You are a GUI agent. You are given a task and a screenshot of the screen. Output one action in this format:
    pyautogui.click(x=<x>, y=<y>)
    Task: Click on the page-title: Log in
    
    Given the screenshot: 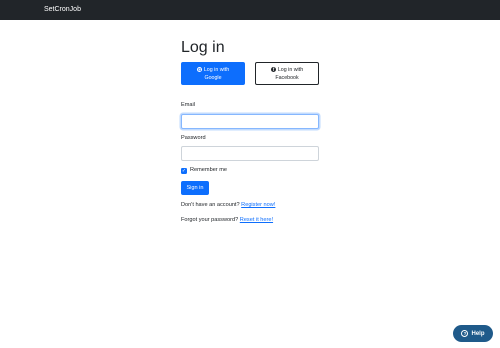 What is the action you would take?
    pyautogui.click(x=203, y=47)
    